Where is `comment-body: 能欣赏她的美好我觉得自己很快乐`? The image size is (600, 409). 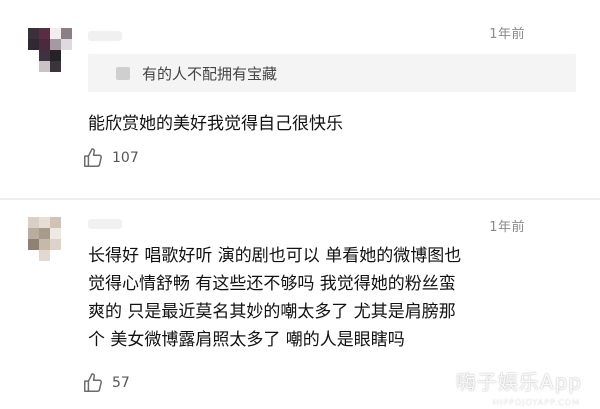 comment-body: 能欣赏她的美好我觉得自己很快乐 is located at coordinates (215, 124).